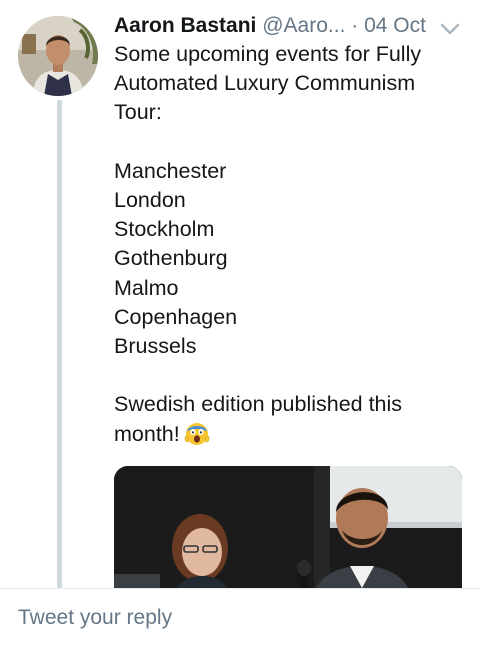 The height and width of the screenshot is (649, 480). What do you see at coordinates (450, 29) in the screenshot?
I see `chevron-down-icon` at bounding box center [450, 29].